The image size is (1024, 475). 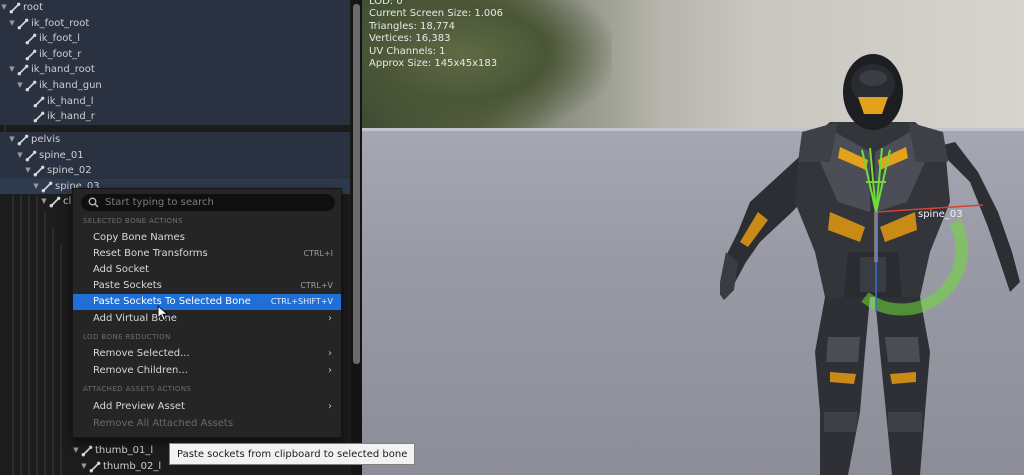 What do you see at coordinates (356, 184) in the screenshot?
I see `tree-scroll-thumb` at bounding box center [356, 184].